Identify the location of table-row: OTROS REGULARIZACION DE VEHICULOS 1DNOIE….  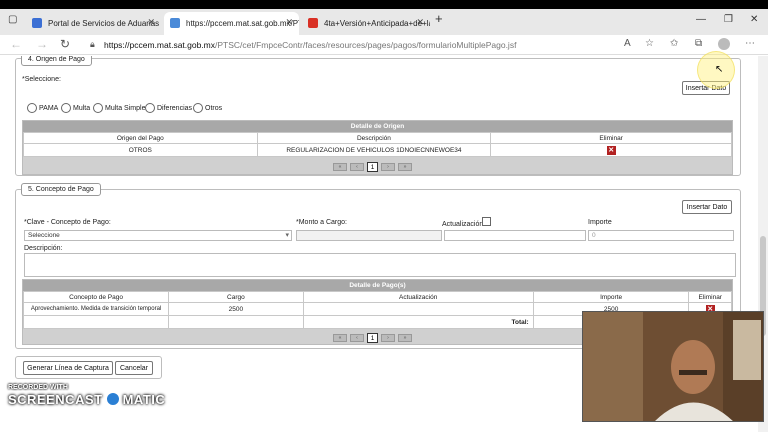
(377, 150).